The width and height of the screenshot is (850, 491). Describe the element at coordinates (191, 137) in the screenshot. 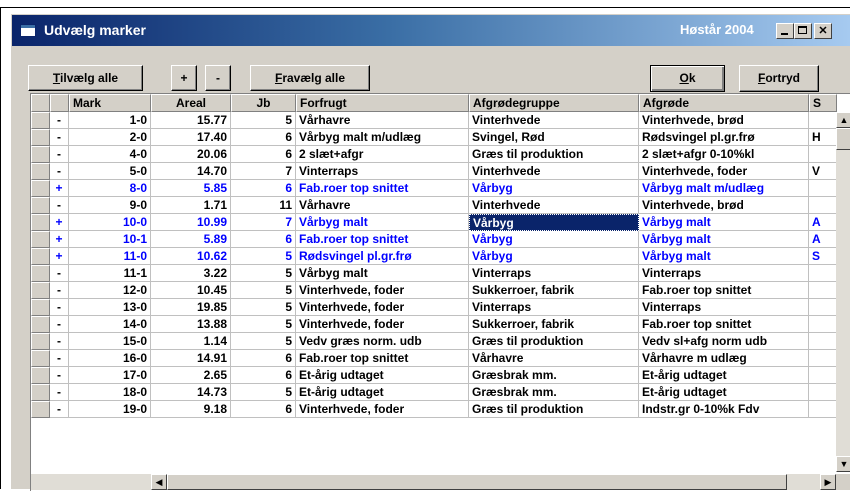

I see `row-area: 17.40` at that location.